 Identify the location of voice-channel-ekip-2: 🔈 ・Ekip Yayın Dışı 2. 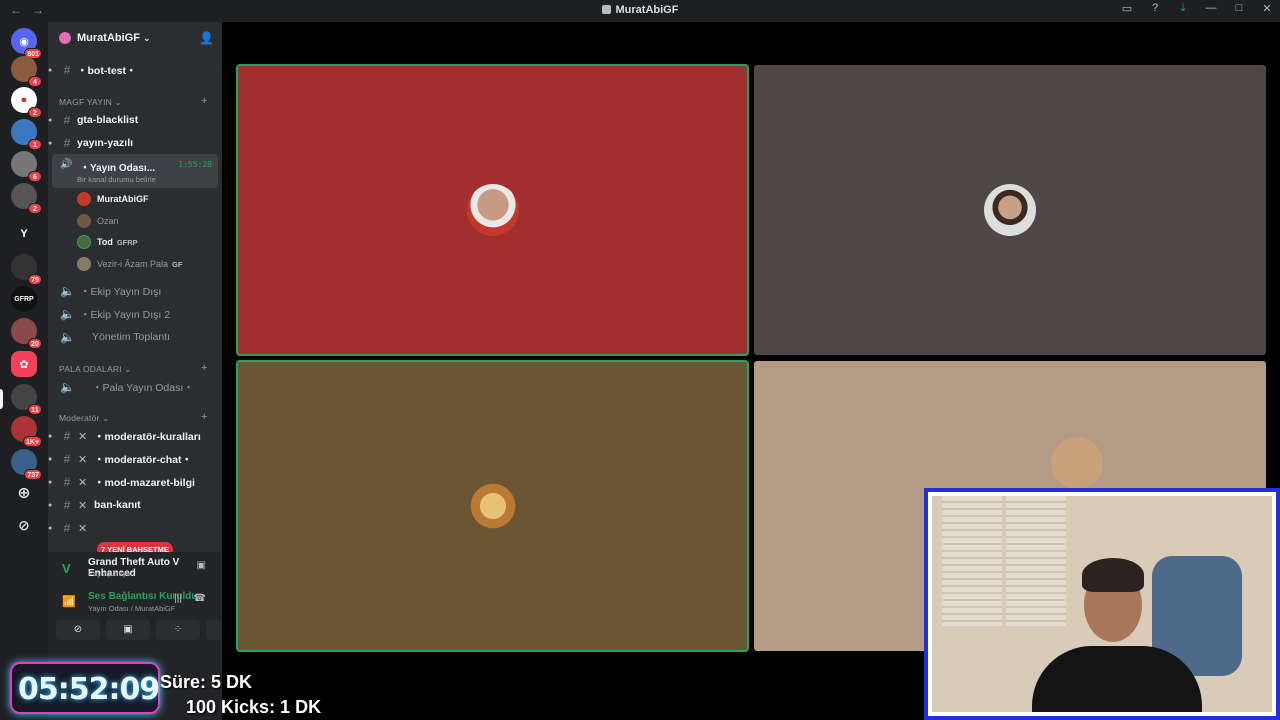
(135, 314).